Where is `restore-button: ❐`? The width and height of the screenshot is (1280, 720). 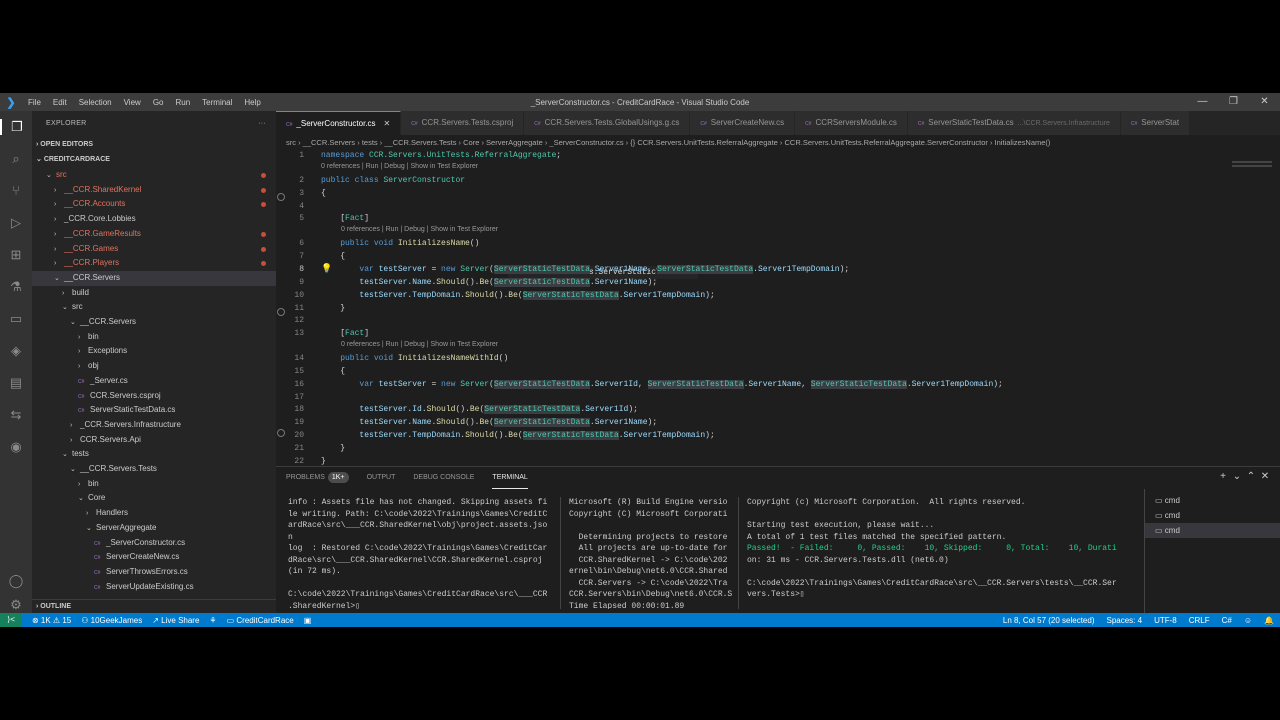
restore-button: ❐ is located at coordinates (1233, 102).